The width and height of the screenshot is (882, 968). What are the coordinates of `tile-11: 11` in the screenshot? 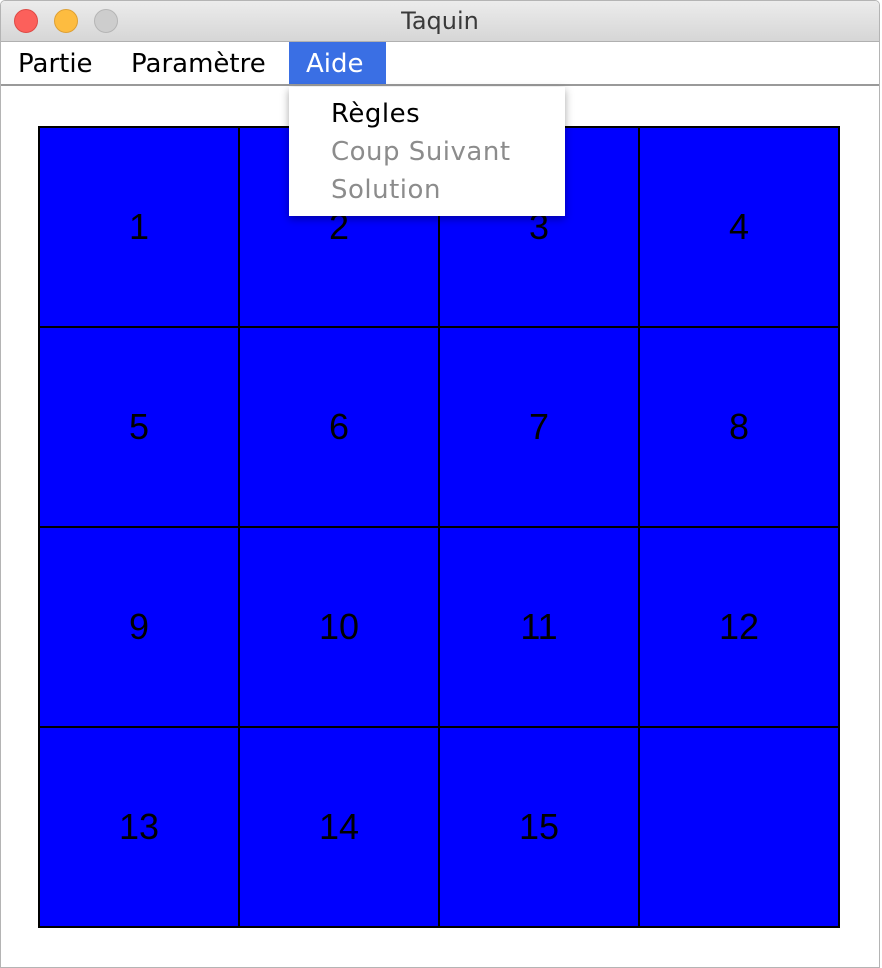 It's located at (539, 627).